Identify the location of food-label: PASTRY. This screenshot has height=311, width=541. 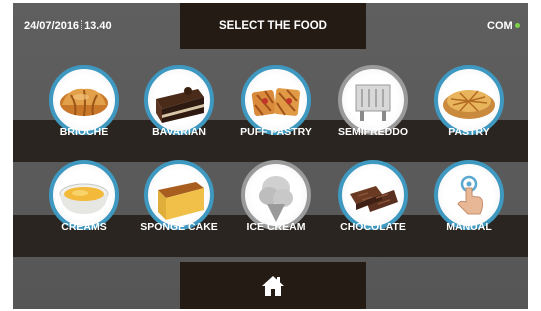
(469, 132).